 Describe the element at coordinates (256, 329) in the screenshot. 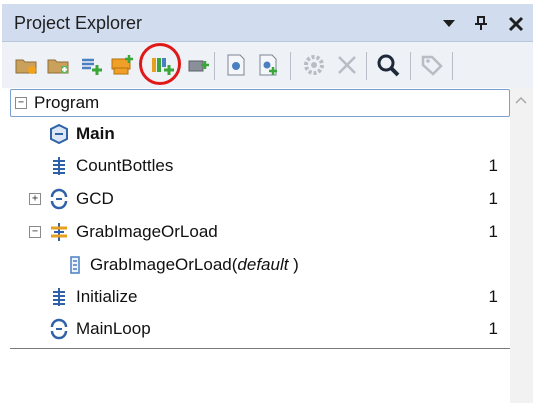

I see `tree-item-mainloop: MainLoop 1` at that location.